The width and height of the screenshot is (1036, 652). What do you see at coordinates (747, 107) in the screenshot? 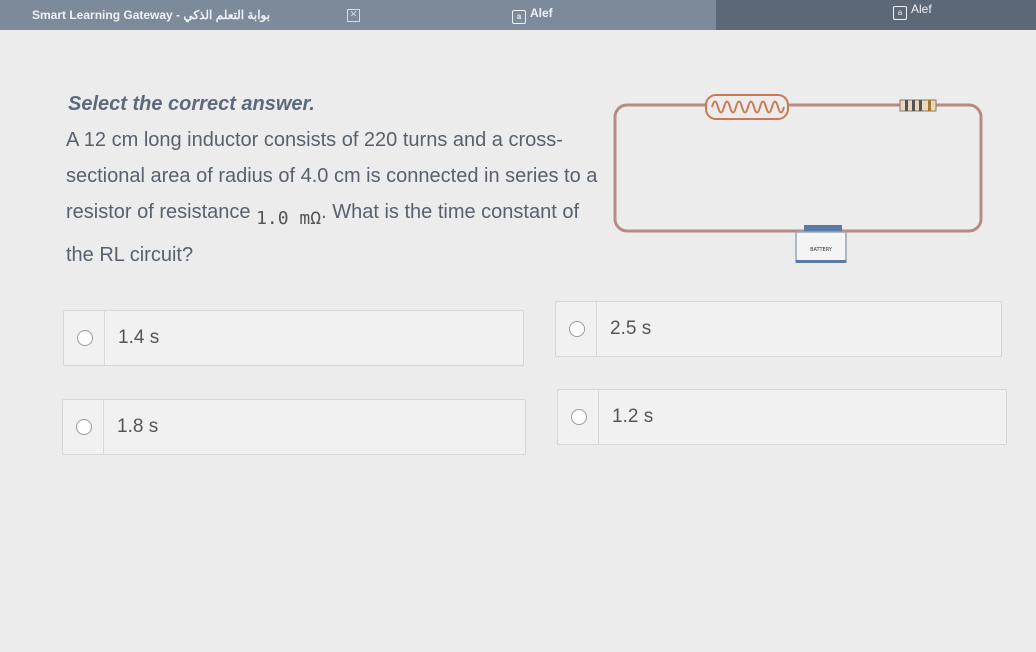
I see `inductor-coil` at bounding box center [747, 107].